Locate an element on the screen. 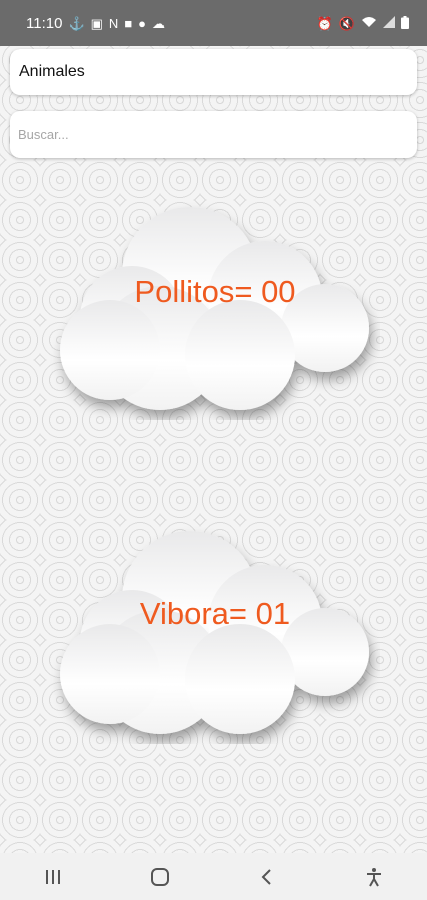 The width and height of the screenshot is (427, 900). usb-icon: ⚓ is located at coordinates (76, 23).